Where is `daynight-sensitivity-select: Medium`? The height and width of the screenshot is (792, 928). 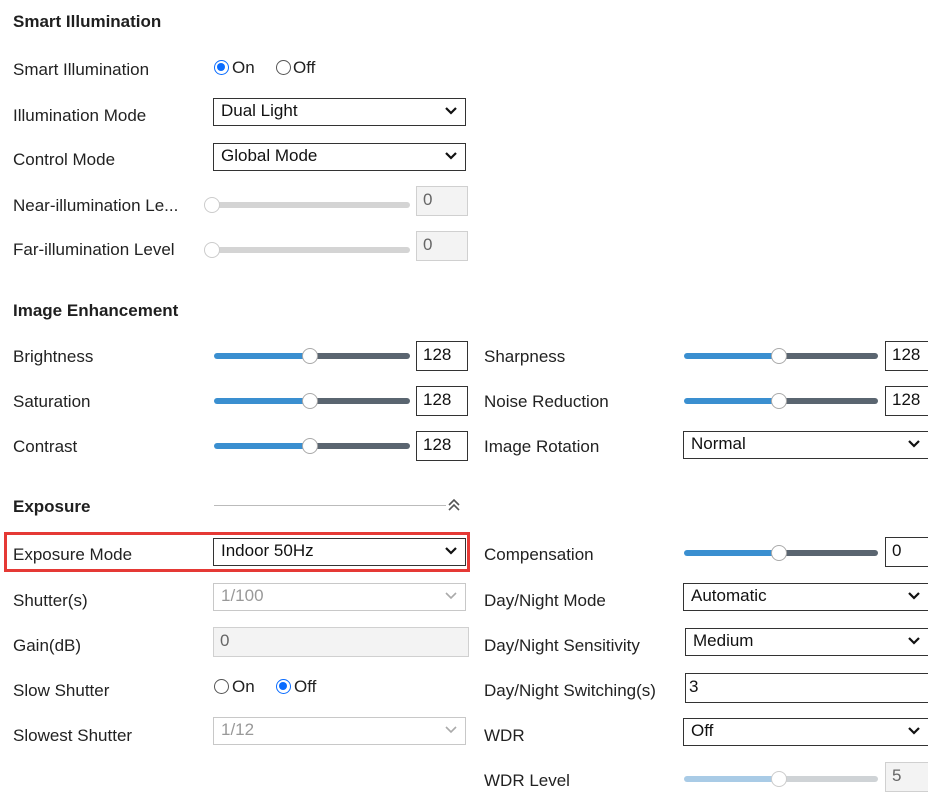 daynight-sensitivity-select: Medium is located at coordinates (806, 642).